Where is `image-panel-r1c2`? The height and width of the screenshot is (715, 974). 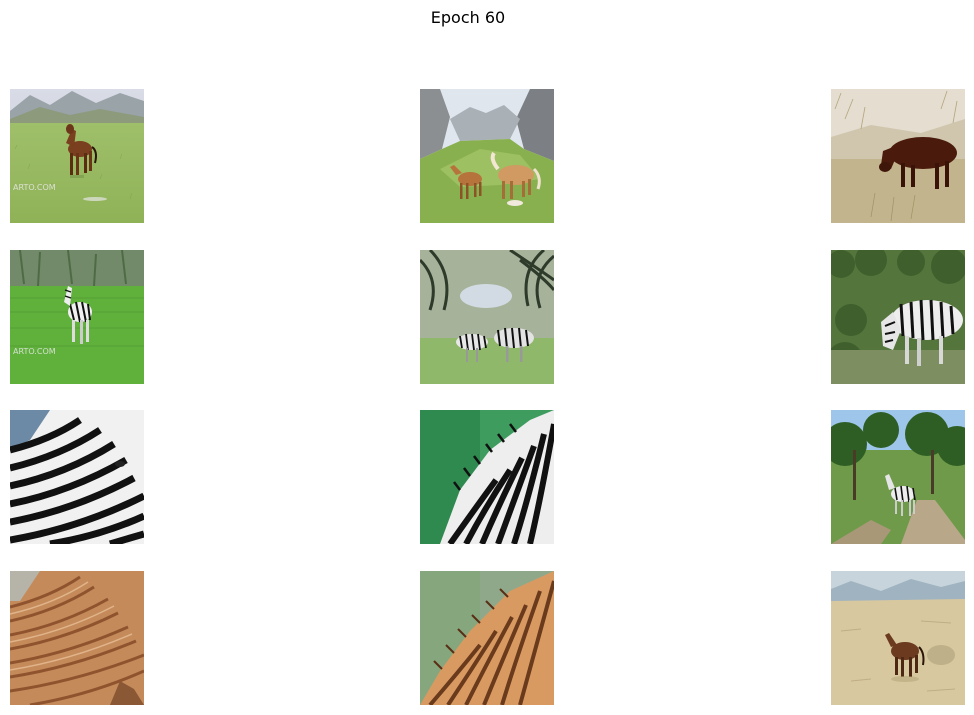 image-panel-r1c2 is located at coordinates (898, 317).